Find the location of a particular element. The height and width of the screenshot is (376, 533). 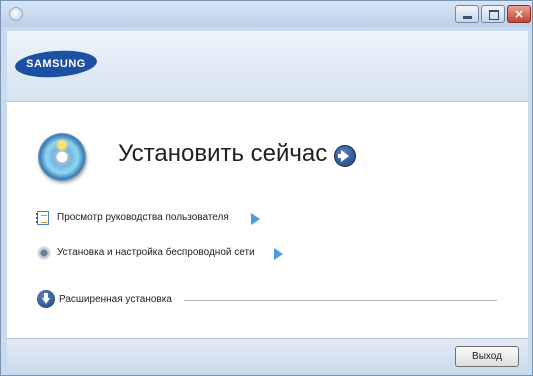

exit-button: Выход is located at coordinates (487, 356).